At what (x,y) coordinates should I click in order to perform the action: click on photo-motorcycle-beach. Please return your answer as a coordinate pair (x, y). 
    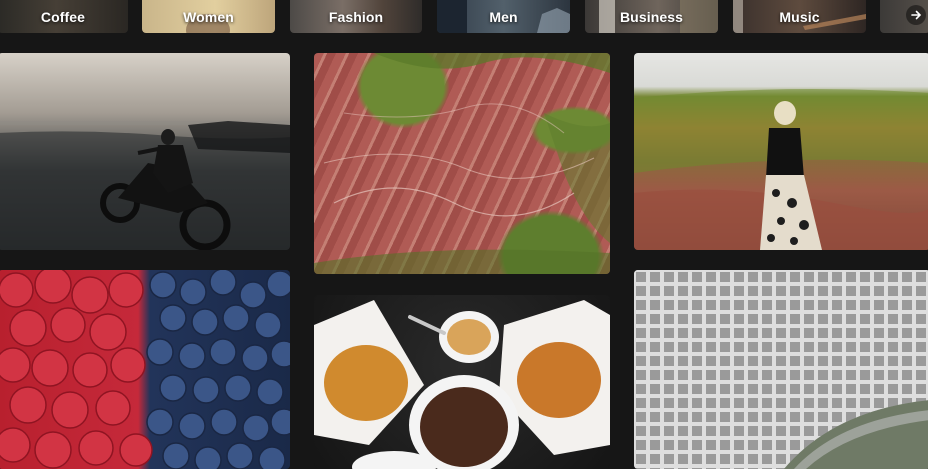
    Looking at the image, I should click on (145, 151).